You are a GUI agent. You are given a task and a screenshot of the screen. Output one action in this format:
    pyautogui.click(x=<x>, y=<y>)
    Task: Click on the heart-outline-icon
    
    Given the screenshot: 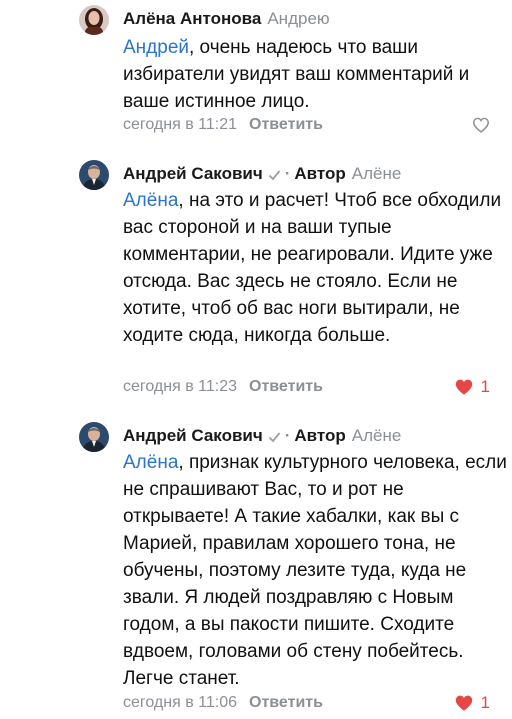 What is the action you would take?
    pyautogui.click(x=481, y=125)
    